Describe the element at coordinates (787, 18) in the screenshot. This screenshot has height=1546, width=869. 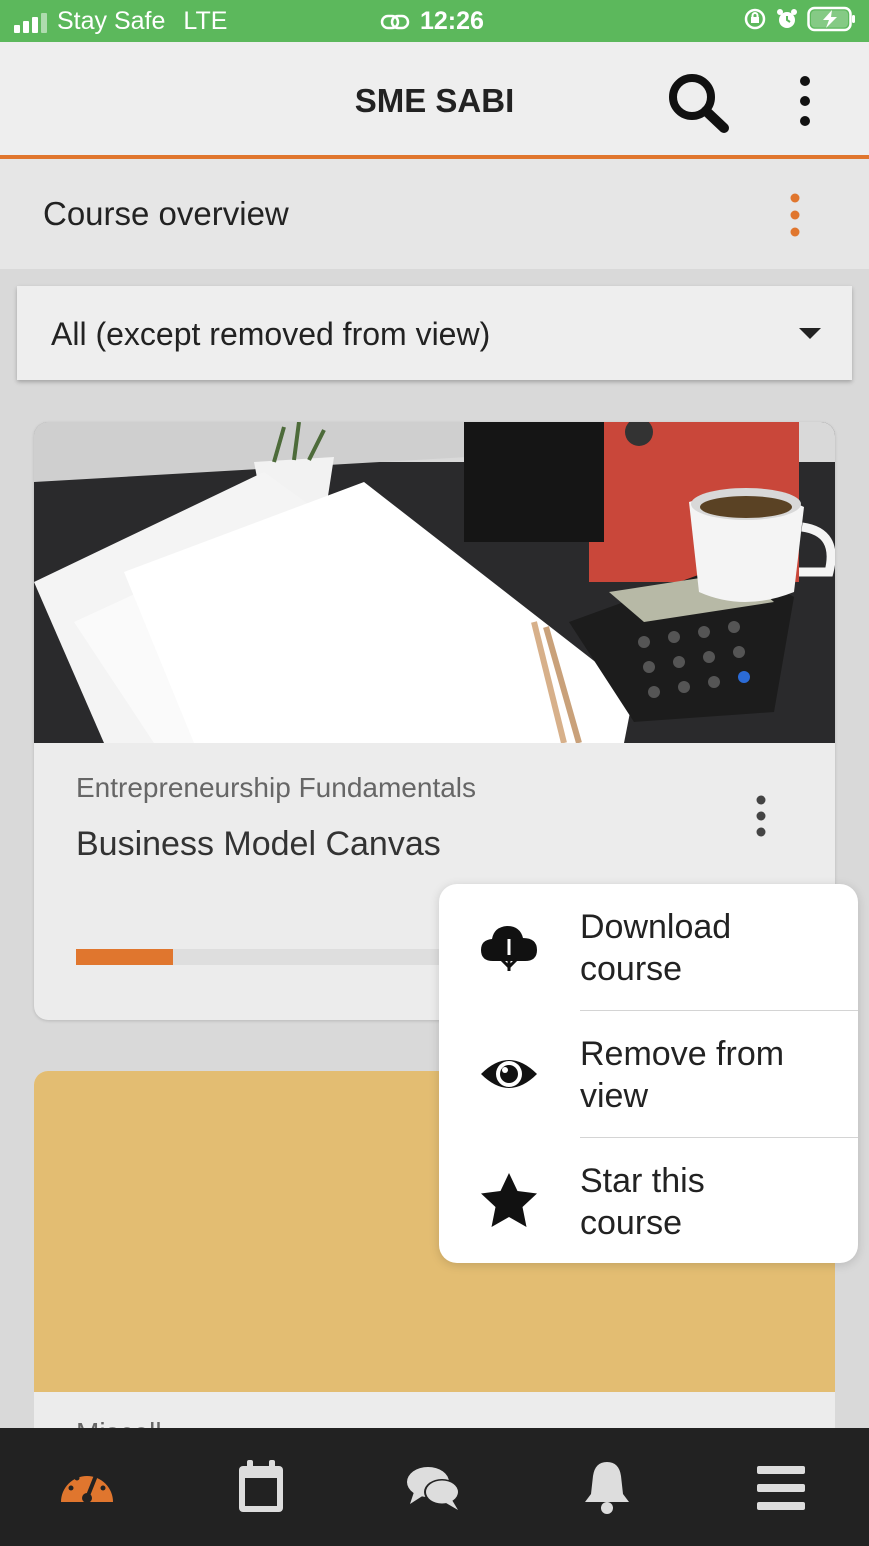
I see `alarm-icon` at that location.